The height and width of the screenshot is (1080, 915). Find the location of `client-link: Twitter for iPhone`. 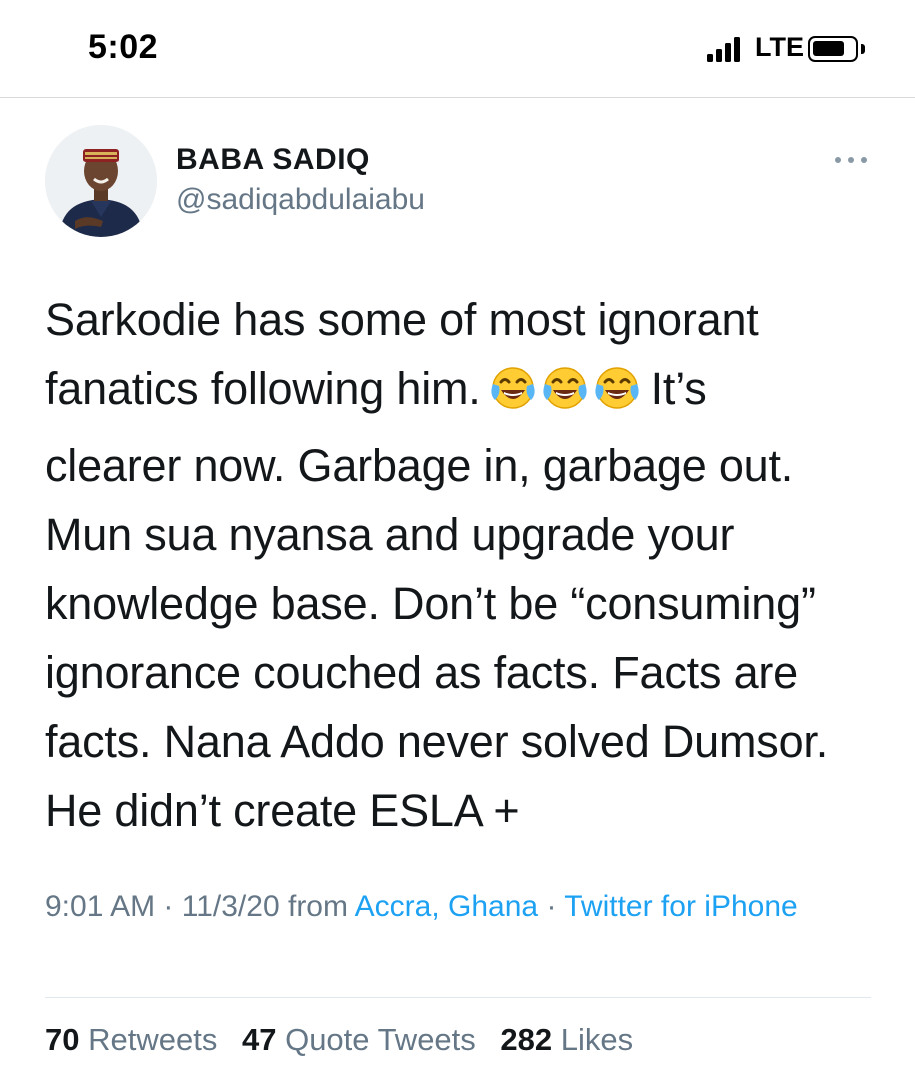

client-link: Twitter for iPhone is located at coordinates (680, 906).